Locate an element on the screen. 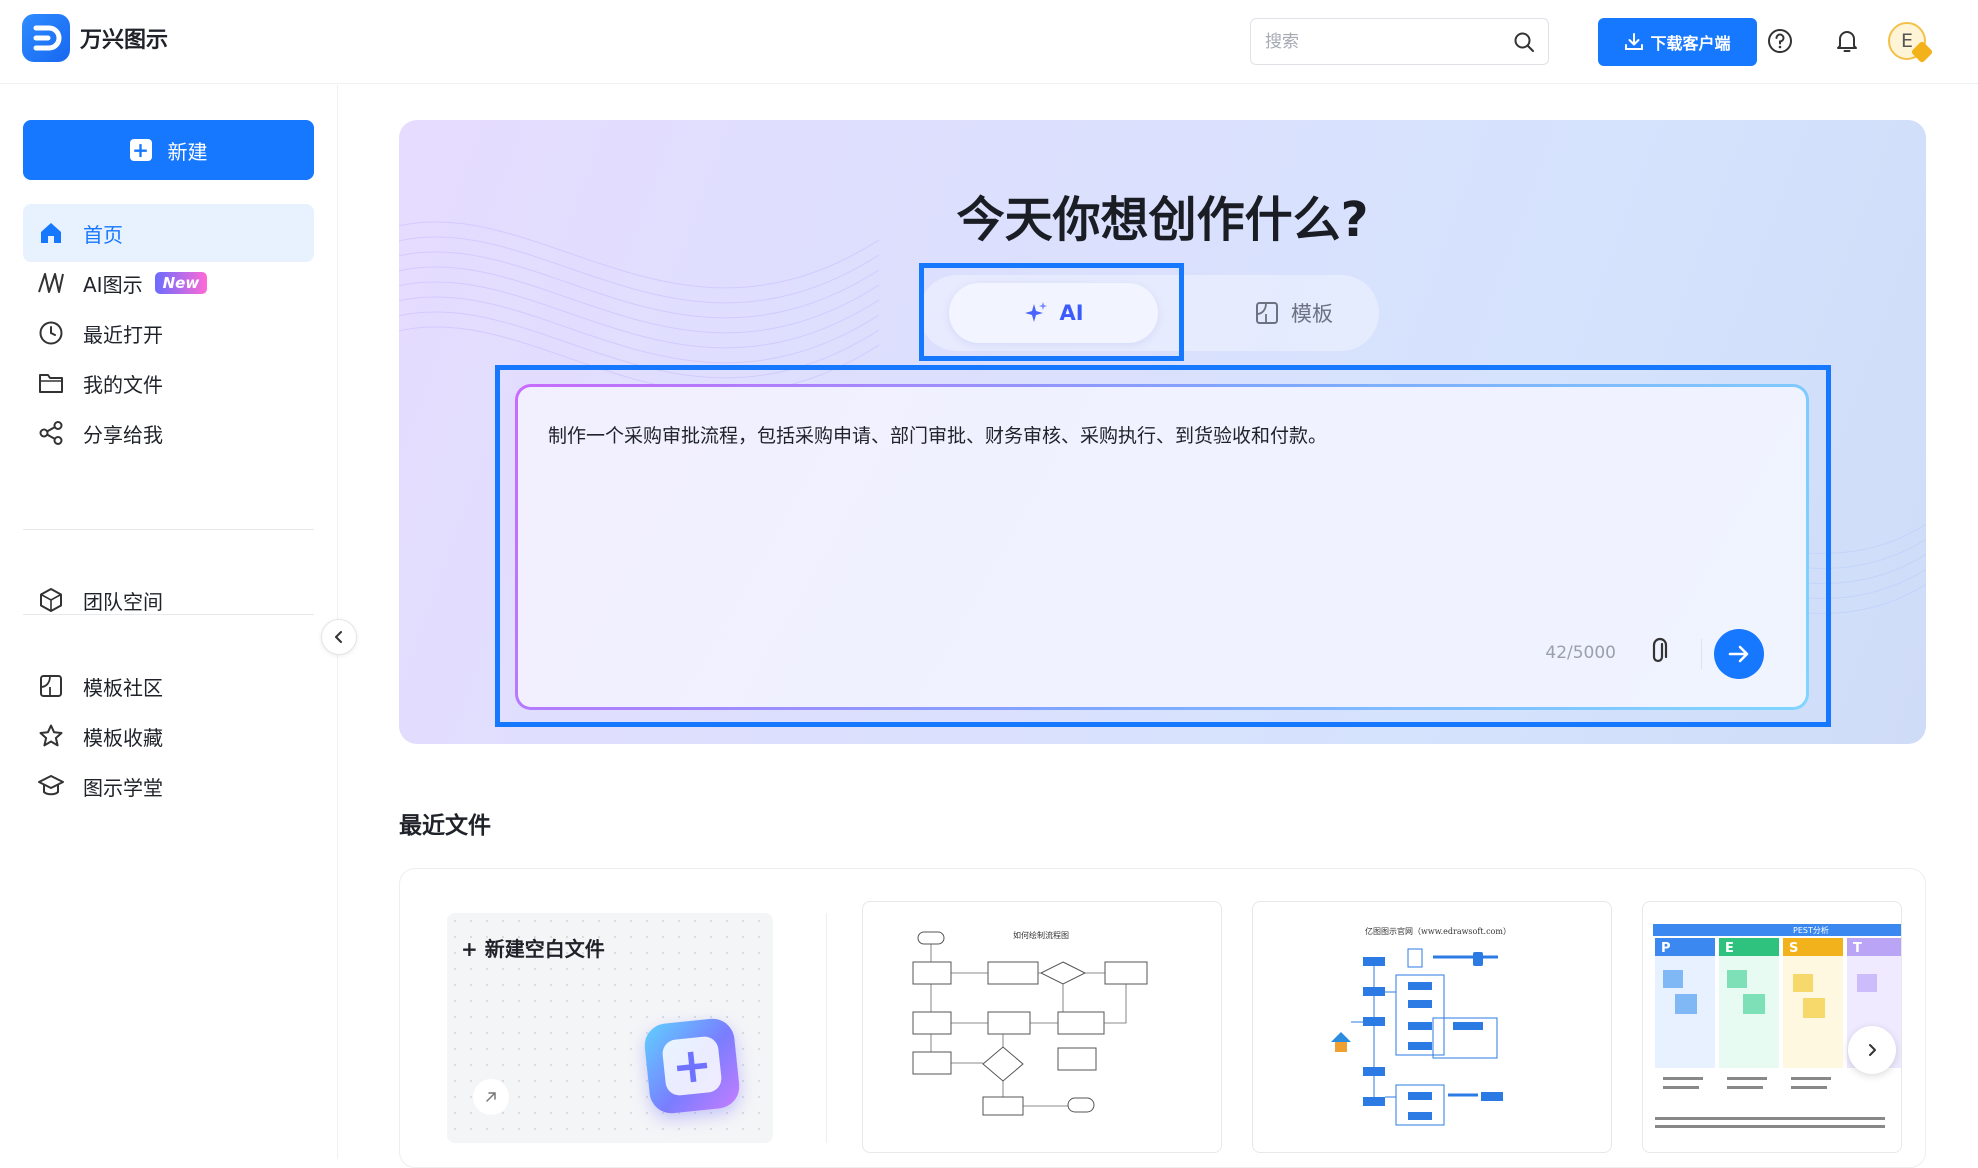 This screenshot has height=1168, width=1978. chevron-left-icon is located at coordinates (338, 637).